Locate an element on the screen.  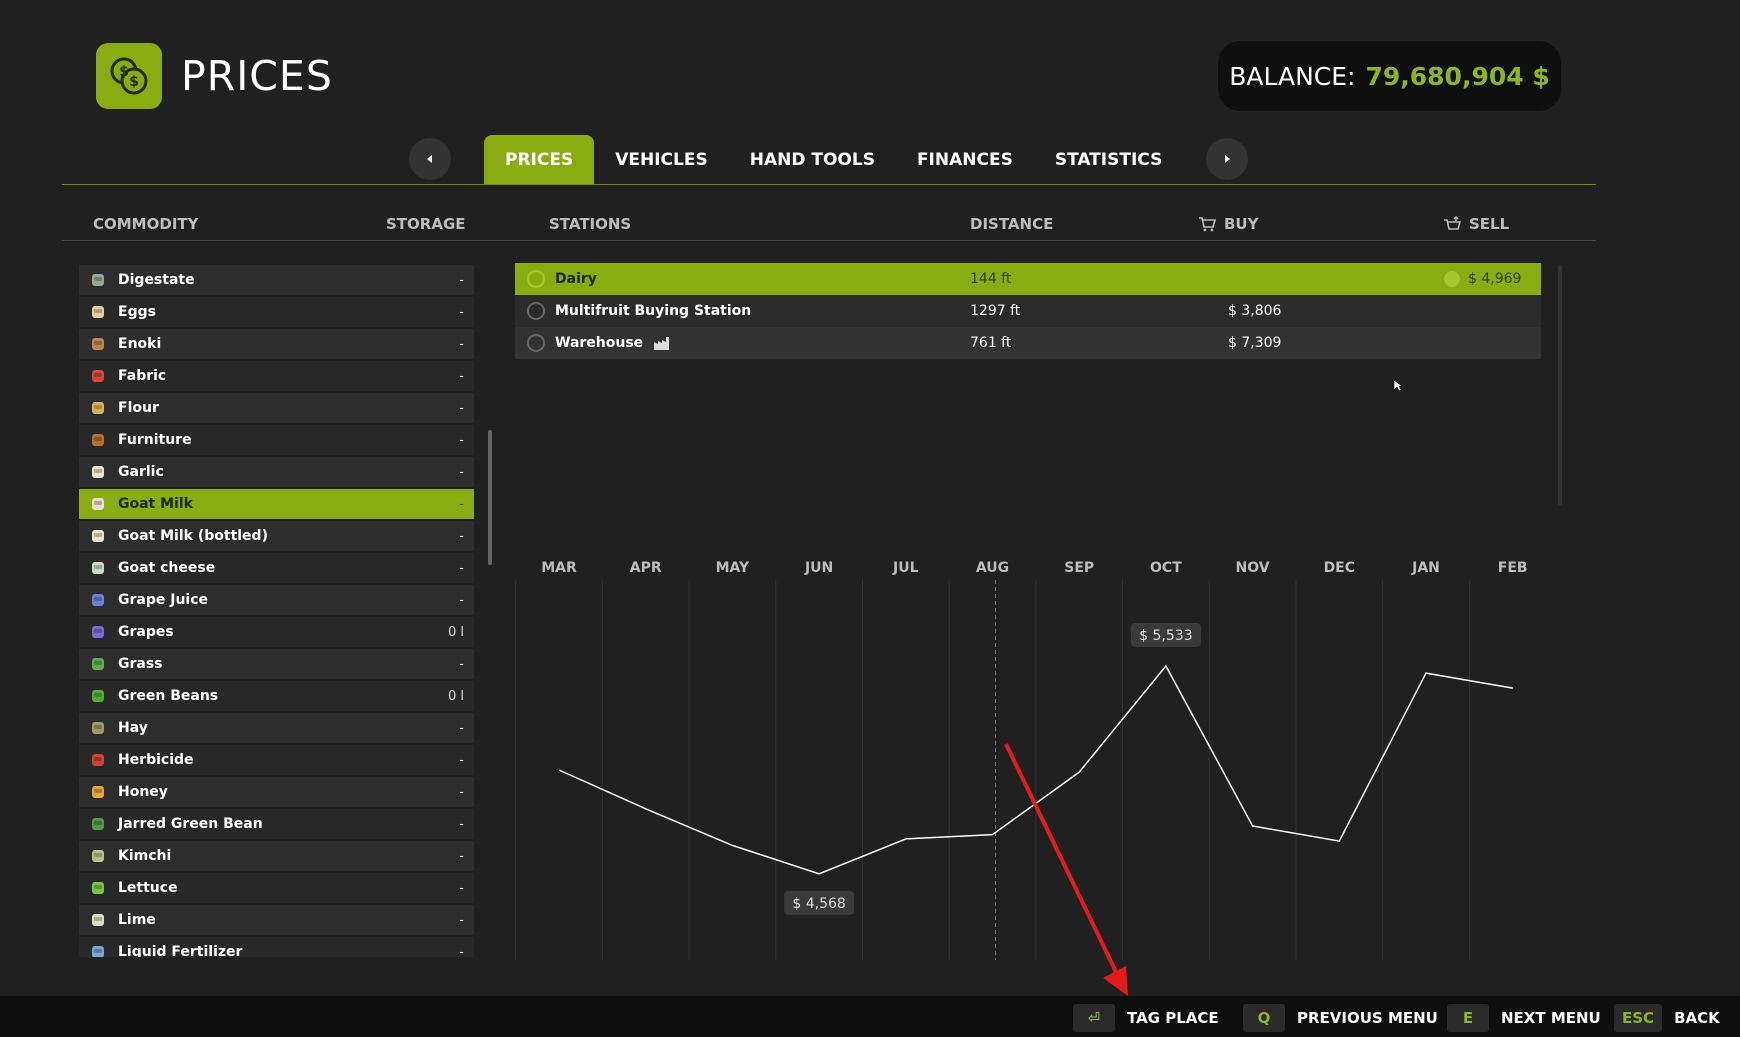
month-label: JUL is located at coordinates (905, 568).